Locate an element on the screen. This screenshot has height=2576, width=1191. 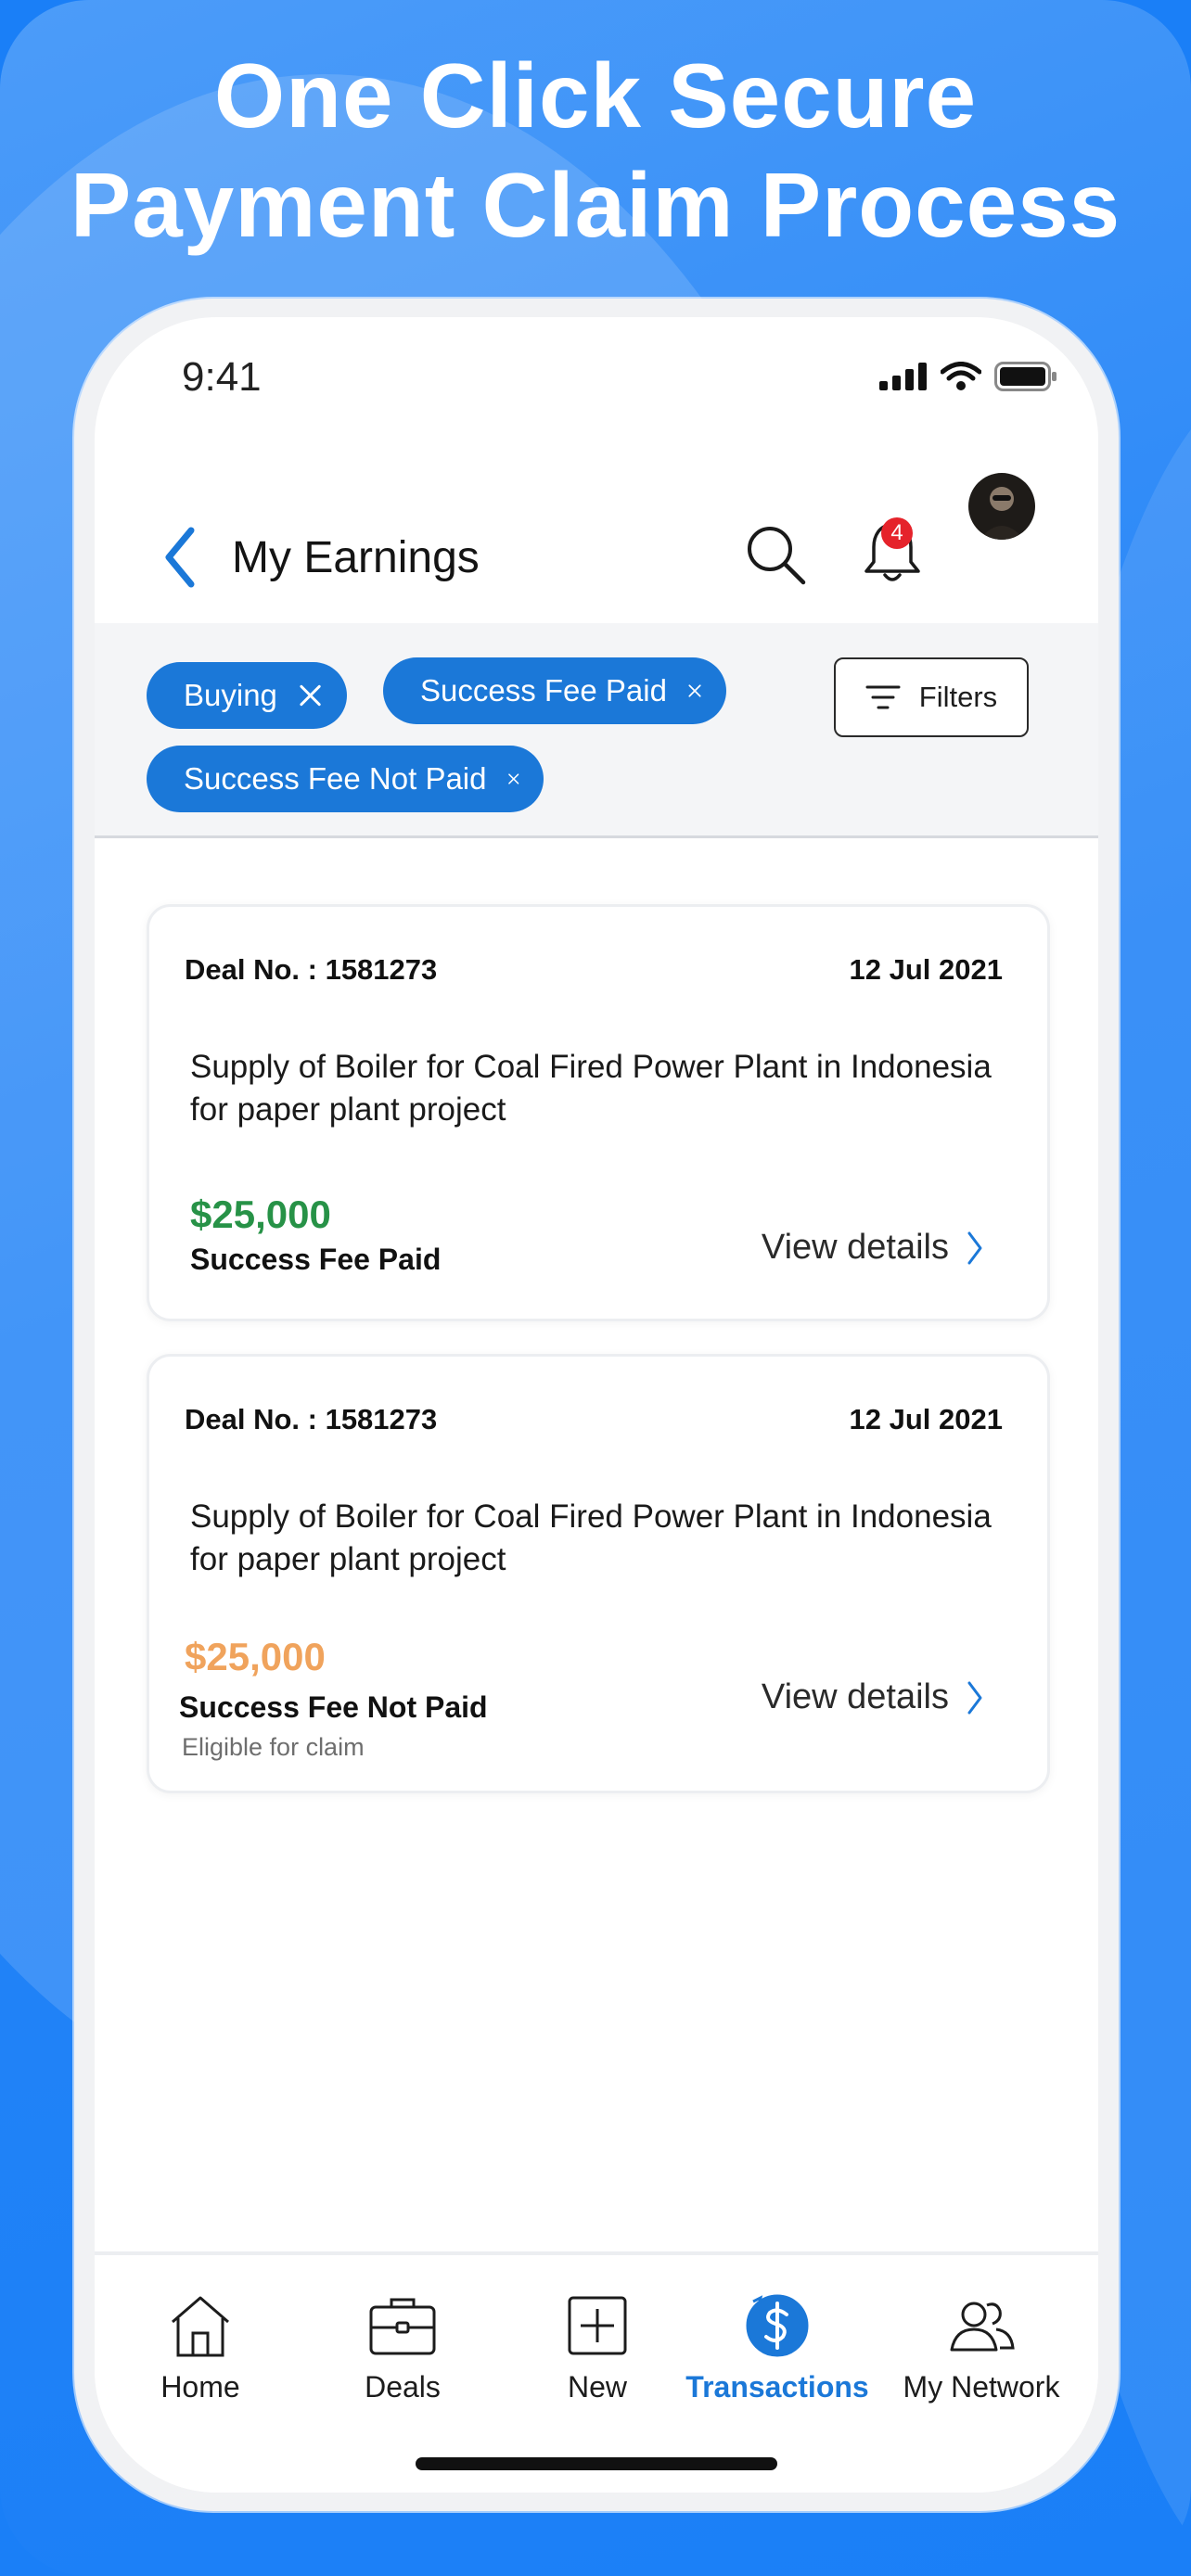
search-icon is located at coordinates (775, 555).